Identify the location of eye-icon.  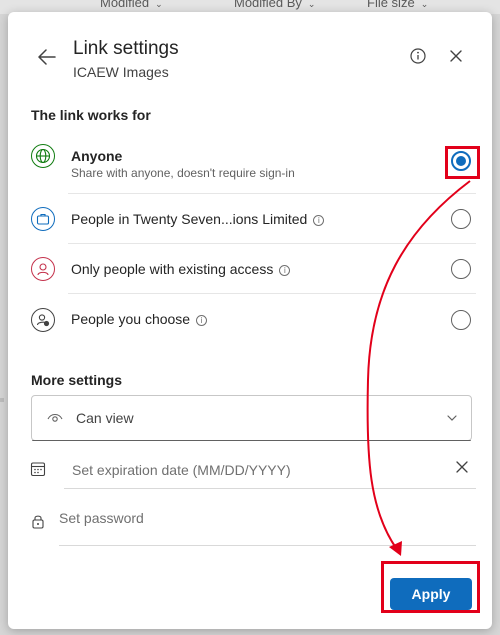
(55, 417).